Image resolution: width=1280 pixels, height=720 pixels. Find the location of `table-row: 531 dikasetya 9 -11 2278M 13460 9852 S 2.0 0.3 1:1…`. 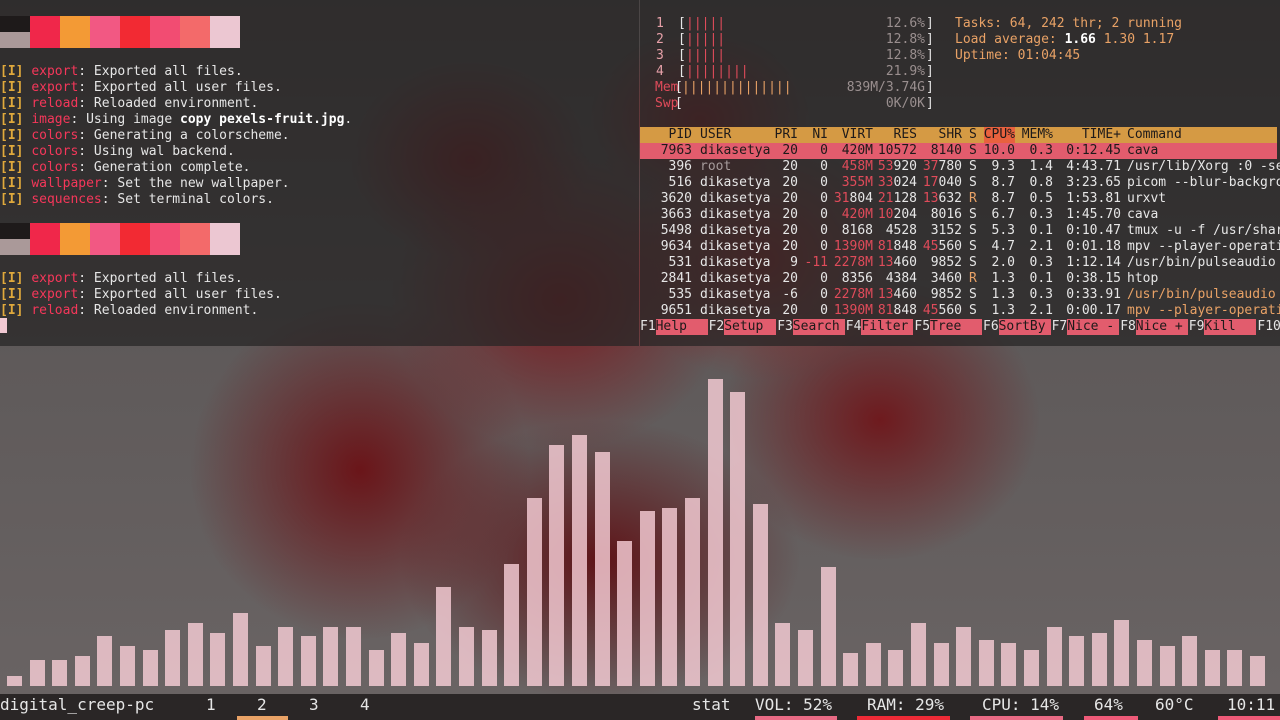

table-row: 531 dikasetya 9 -11 2278M 13460 9852 S 2.0 0.3 1:1… is located at coordinates (958, 263).